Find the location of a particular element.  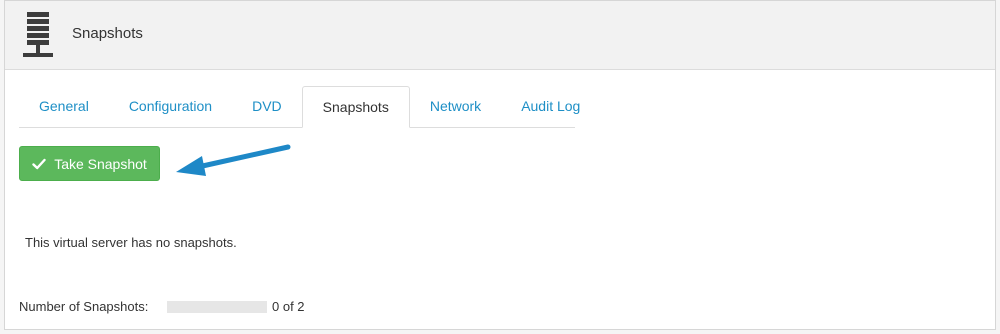

tab-general: General is located at coordinates (64, 106).